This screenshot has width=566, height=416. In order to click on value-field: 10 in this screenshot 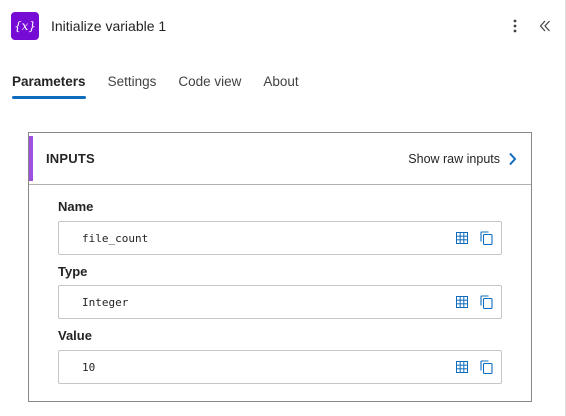, I will do `click(280, 367)`.